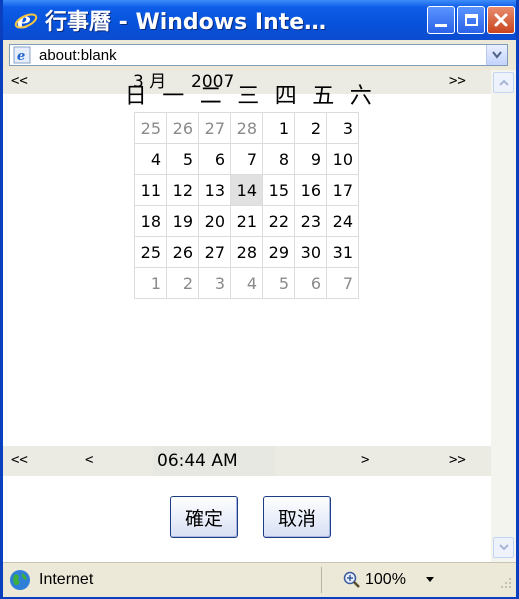 The width and height of the screenshot is (519, 599). I want to click on maximize-button, so click(471, 20).